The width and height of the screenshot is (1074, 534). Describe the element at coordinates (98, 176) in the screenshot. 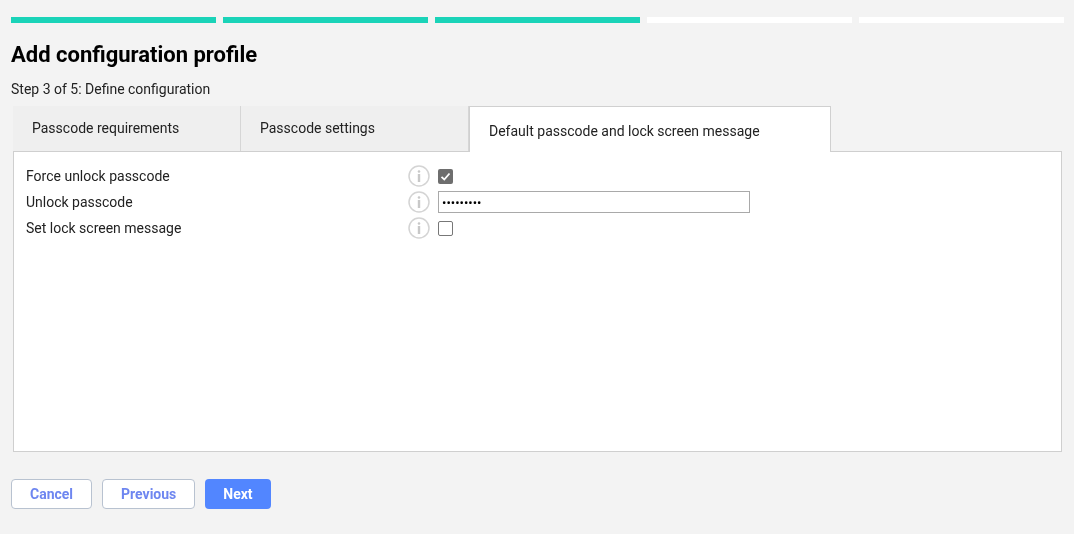

I see `field-label: Force unlock passcode` at that location.